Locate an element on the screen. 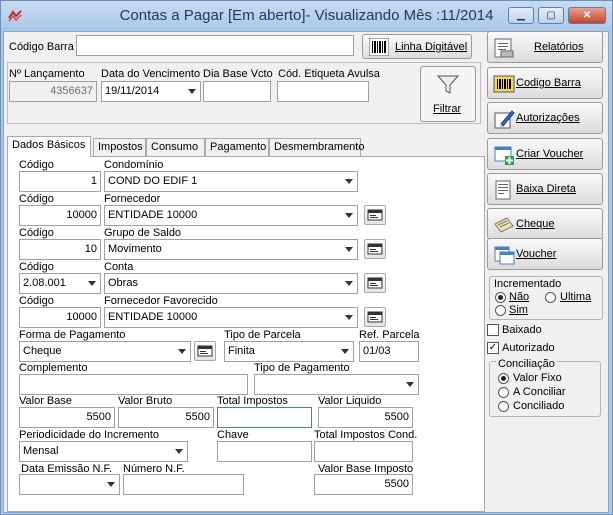 This screenshot has height=515, width=613. condominio-code-input: 1 is located at coordinates (60, 181).